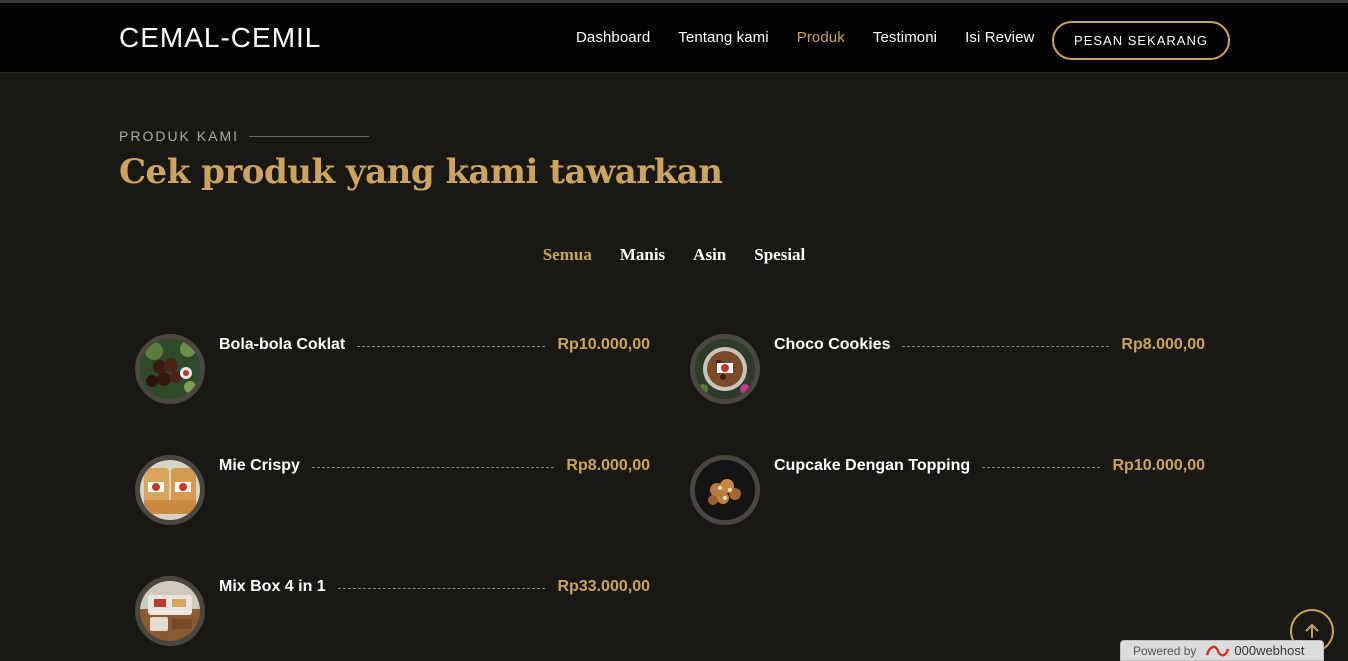 This screenshot has width=1348, height=661. Describe the element at coordinates (272, 587) in the screenshot. I see `product-name: Mix Box 4 in 1` at that location.